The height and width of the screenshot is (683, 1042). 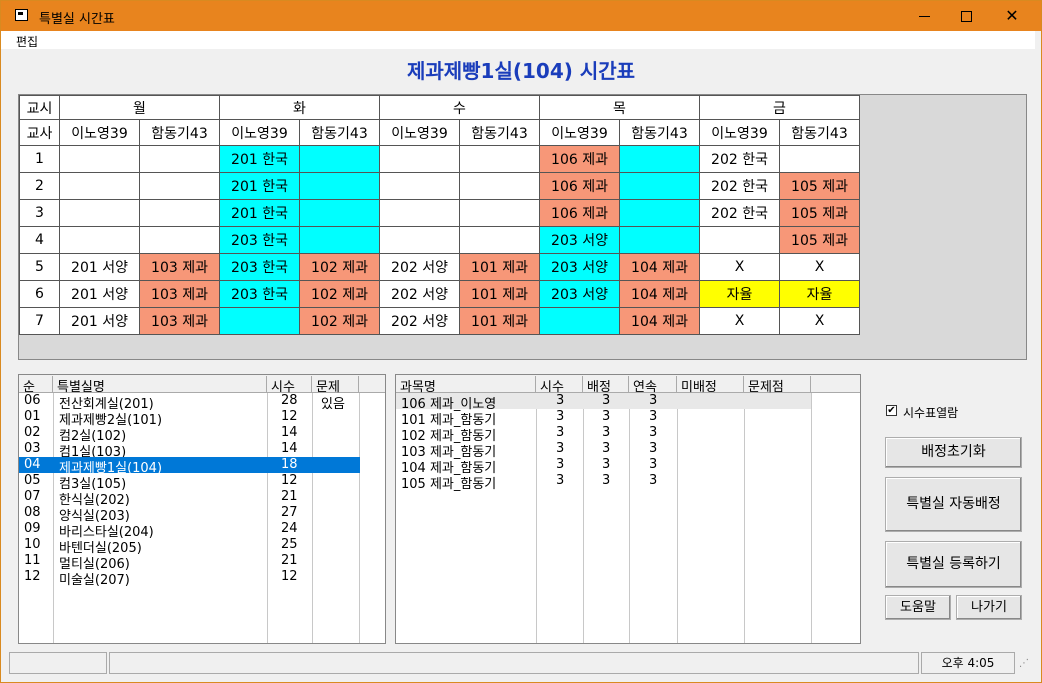 I want to click on room-row: 12 미술실(207) 12, so click(x=189, y=578).